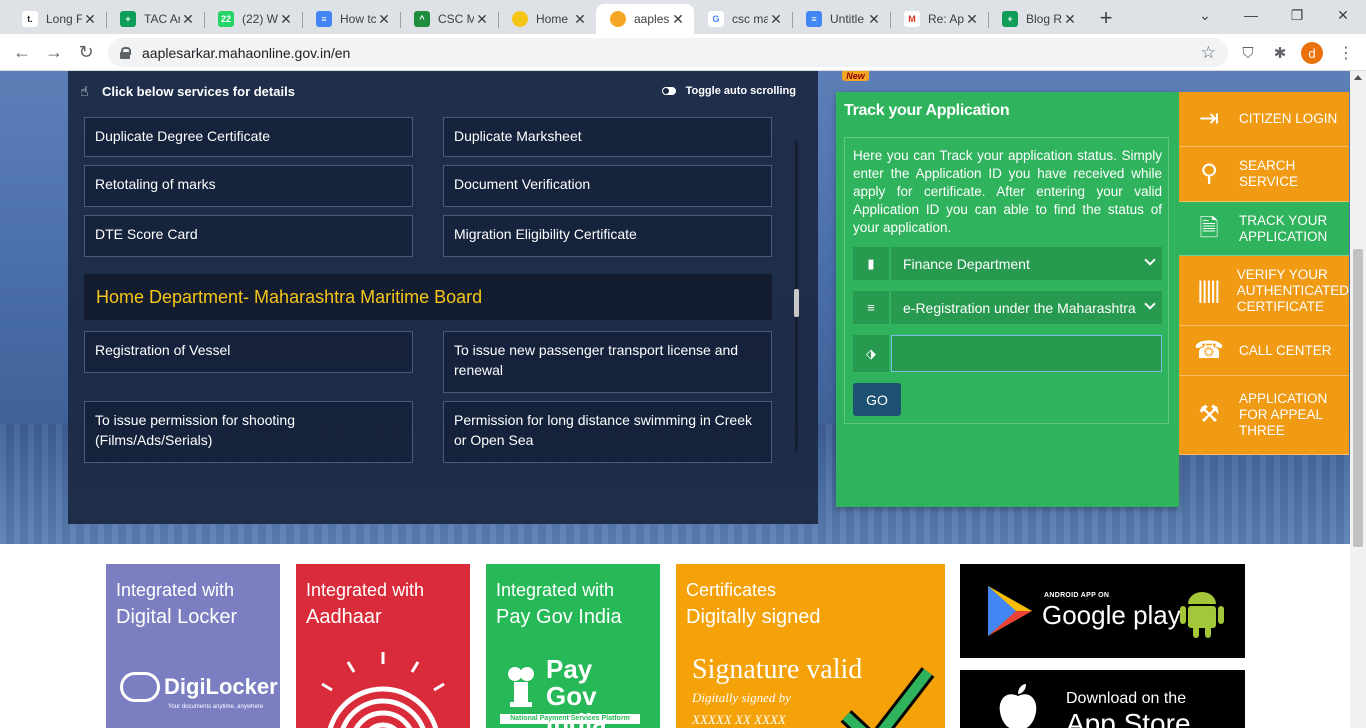 Image resolution: width=1366 pixels, height=728 pixels. What do you see at coordinates (753, 617) in the screenshot?
I see `card-line2: Digitally signed` at bounding box center [753, 617].